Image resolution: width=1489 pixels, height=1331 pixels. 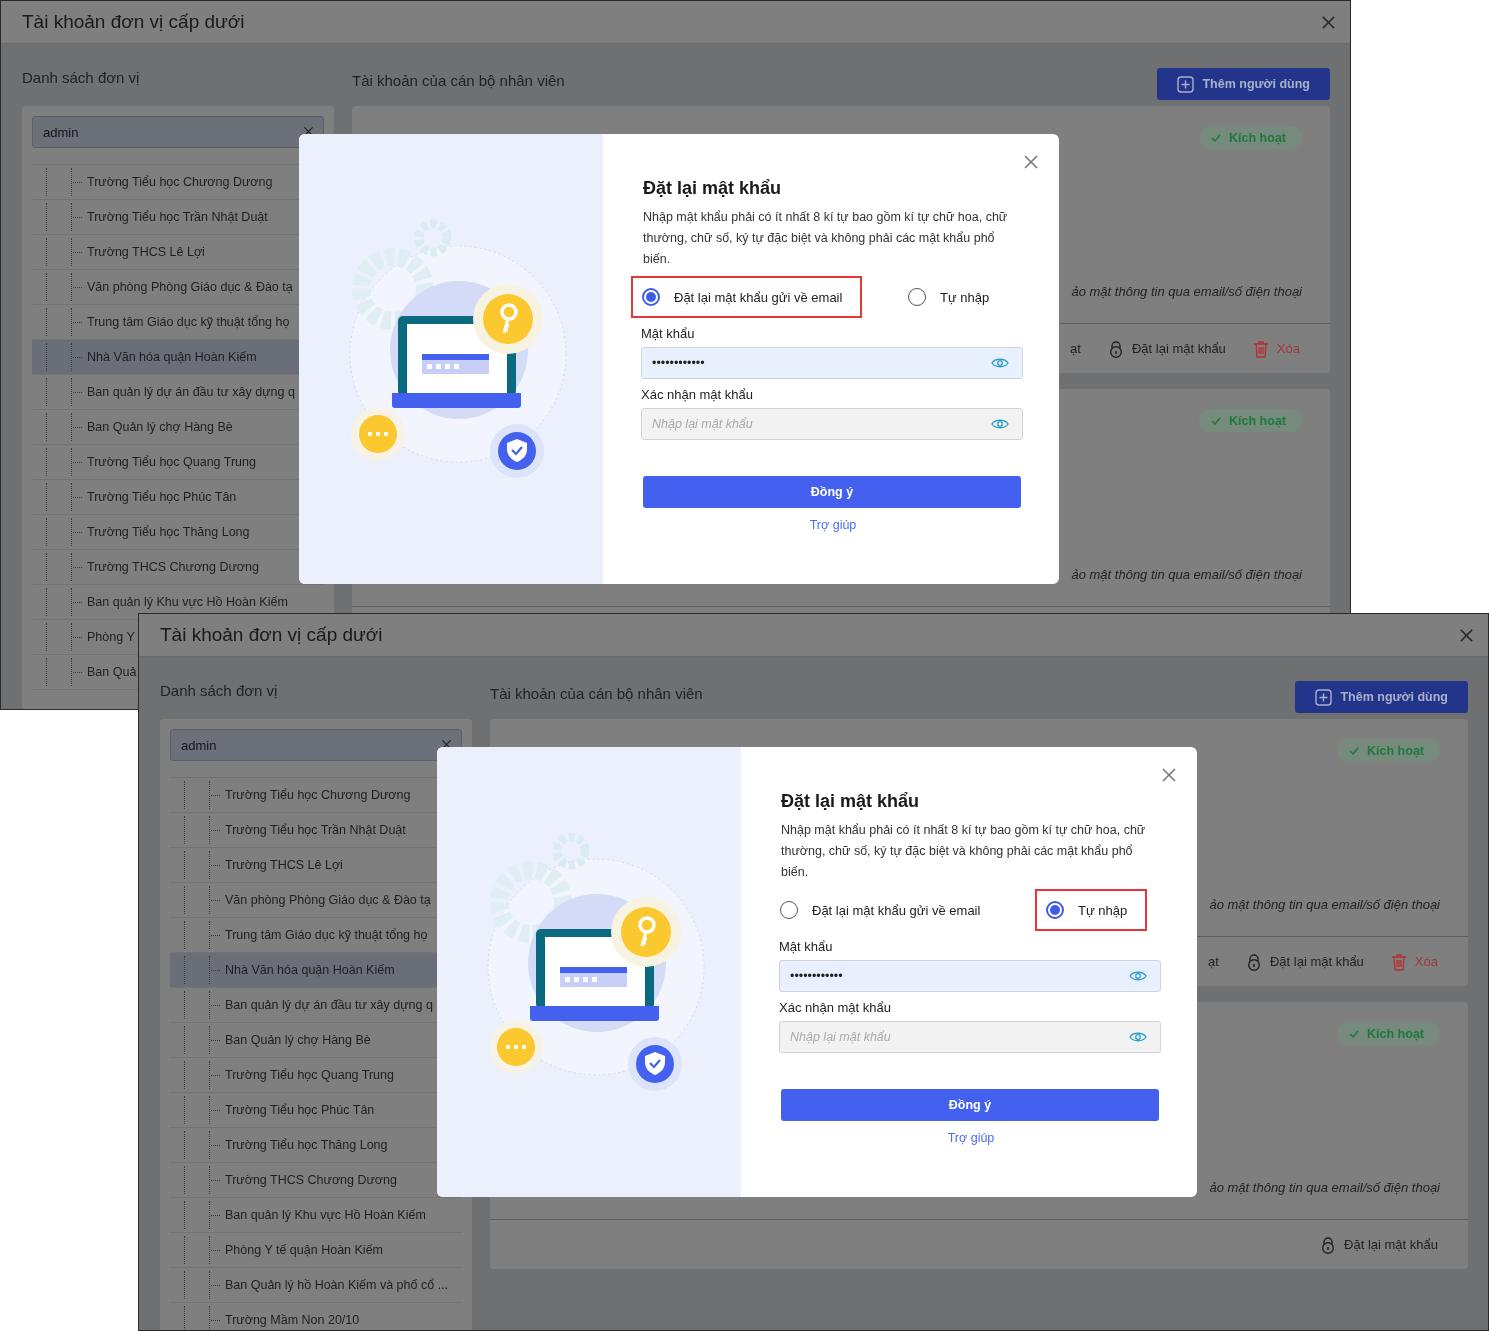 What do you see at coordinates (304, 1250) in the screenshot?
I see `tree-item: Phòng Y tế quận Hoàn Kiếm` at bounding box center [304, 1250].